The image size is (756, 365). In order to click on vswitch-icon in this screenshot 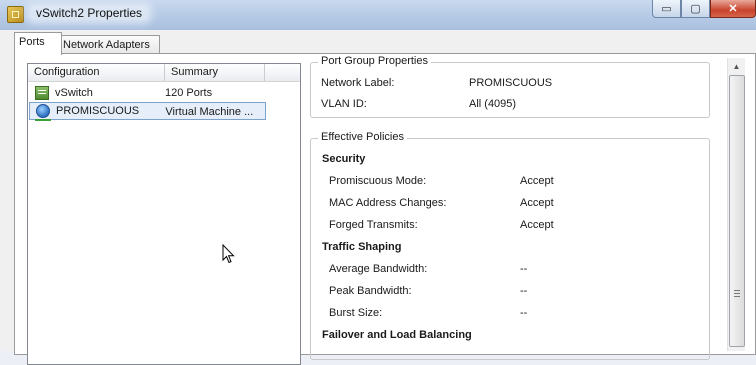, I will do `click(42, 93)`.